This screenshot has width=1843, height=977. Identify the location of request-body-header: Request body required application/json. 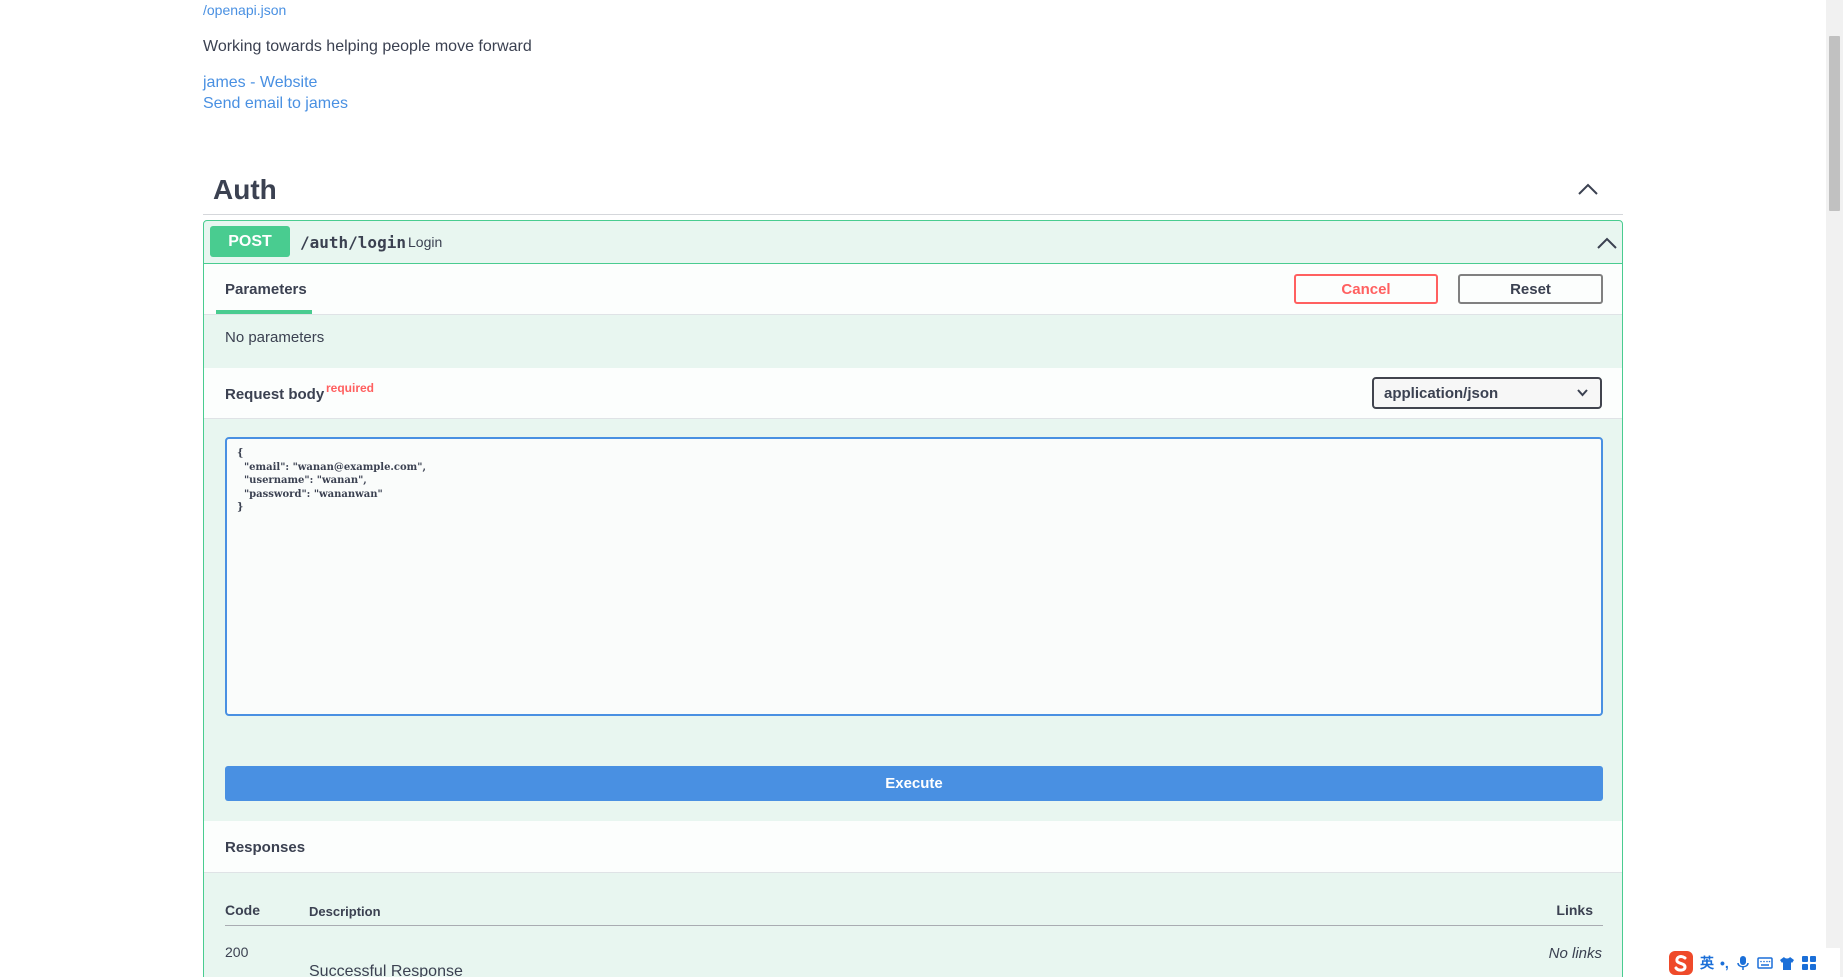
(913, 393).